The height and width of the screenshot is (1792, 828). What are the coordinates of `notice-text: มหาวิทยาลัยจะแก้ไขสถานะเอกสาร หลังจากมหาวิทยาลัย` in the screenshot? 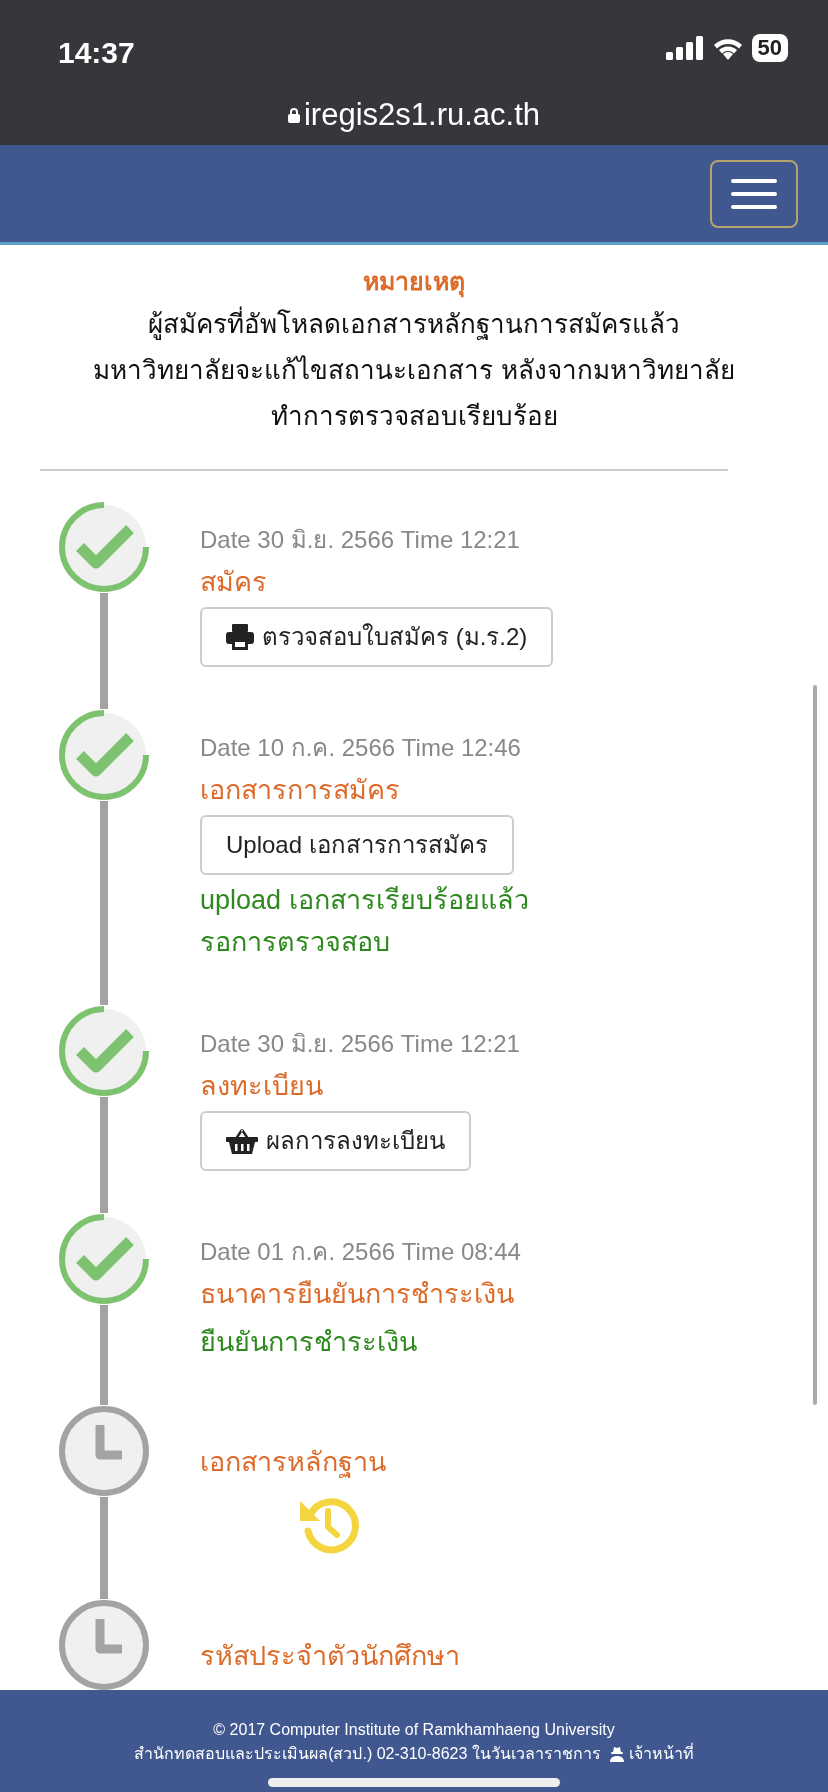 It's located at (414, 370).